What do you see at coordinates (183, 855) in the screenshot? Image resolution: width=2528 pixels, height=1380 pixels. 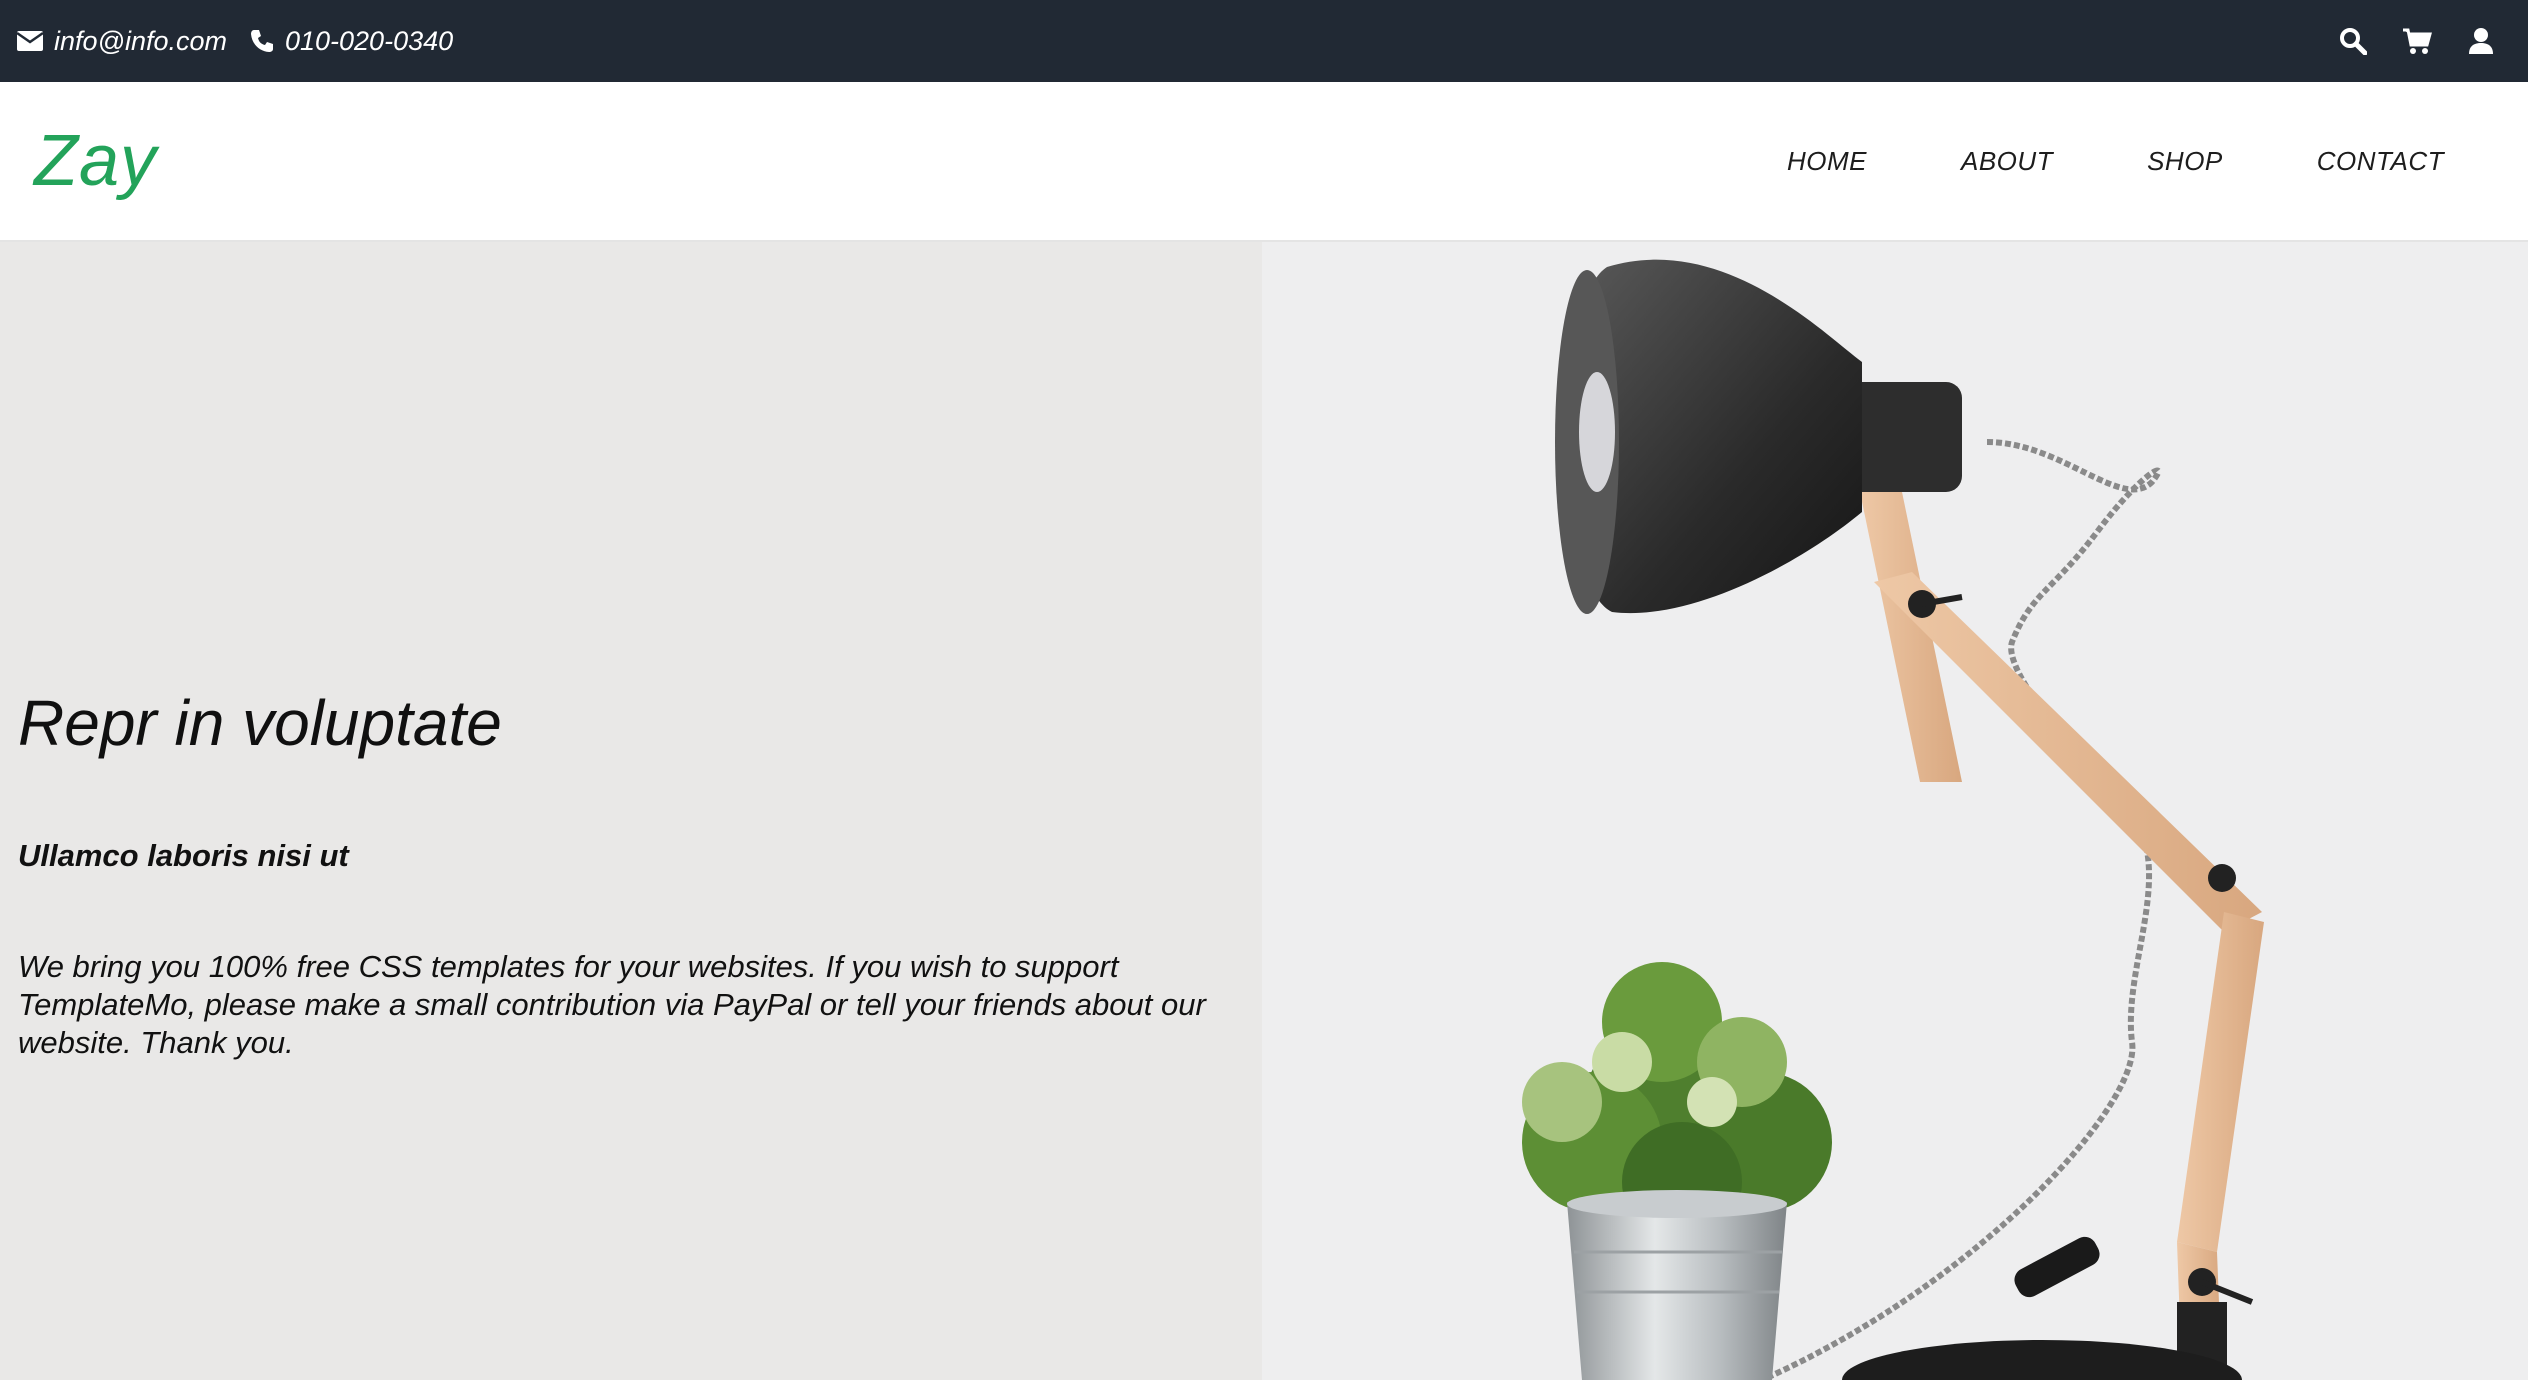 I see `hero-subtitle: Ullamco laboris nisi ut` at bounding box center [183, 855].